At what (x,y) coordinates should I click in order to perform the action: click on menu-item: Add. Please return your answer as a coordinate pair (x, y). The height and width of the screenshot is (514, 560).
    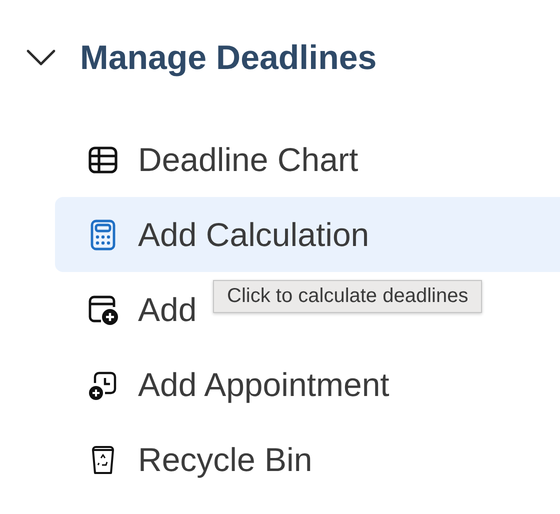
    Looking at the image, I should click on (128, 309).